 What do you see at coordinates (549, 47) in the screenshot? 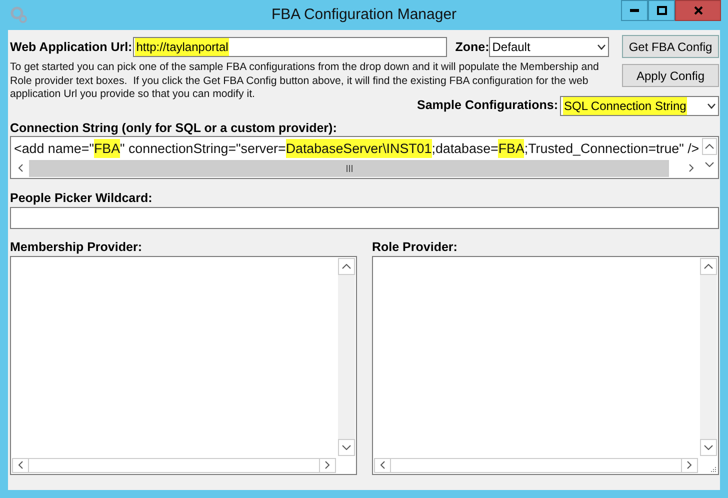
I see `zone-dropdown: Default` at bounding box center [549, 47].